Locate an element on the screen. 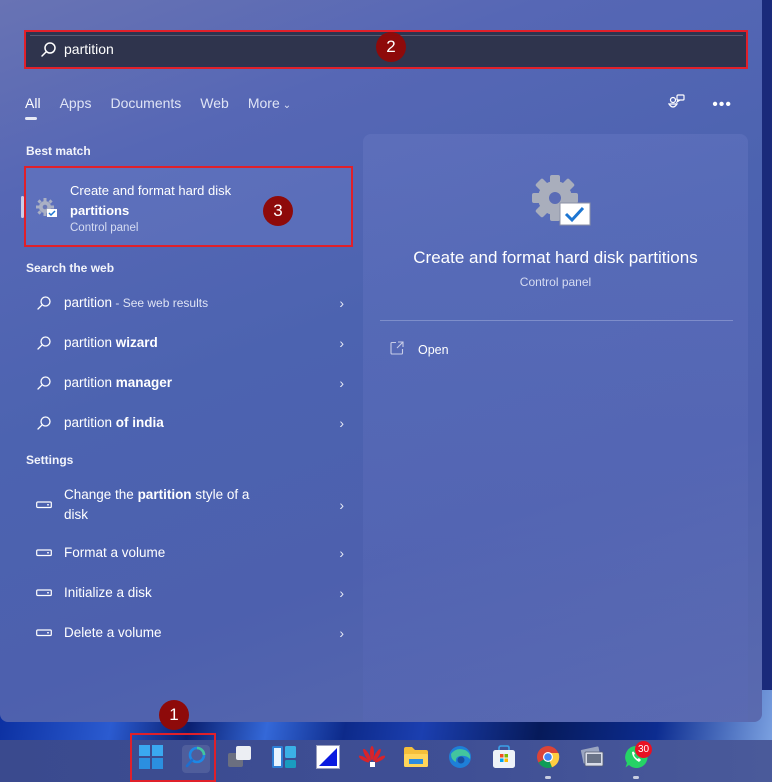  best-match-subtitle: Control panel is located at coordinates (104, 228).